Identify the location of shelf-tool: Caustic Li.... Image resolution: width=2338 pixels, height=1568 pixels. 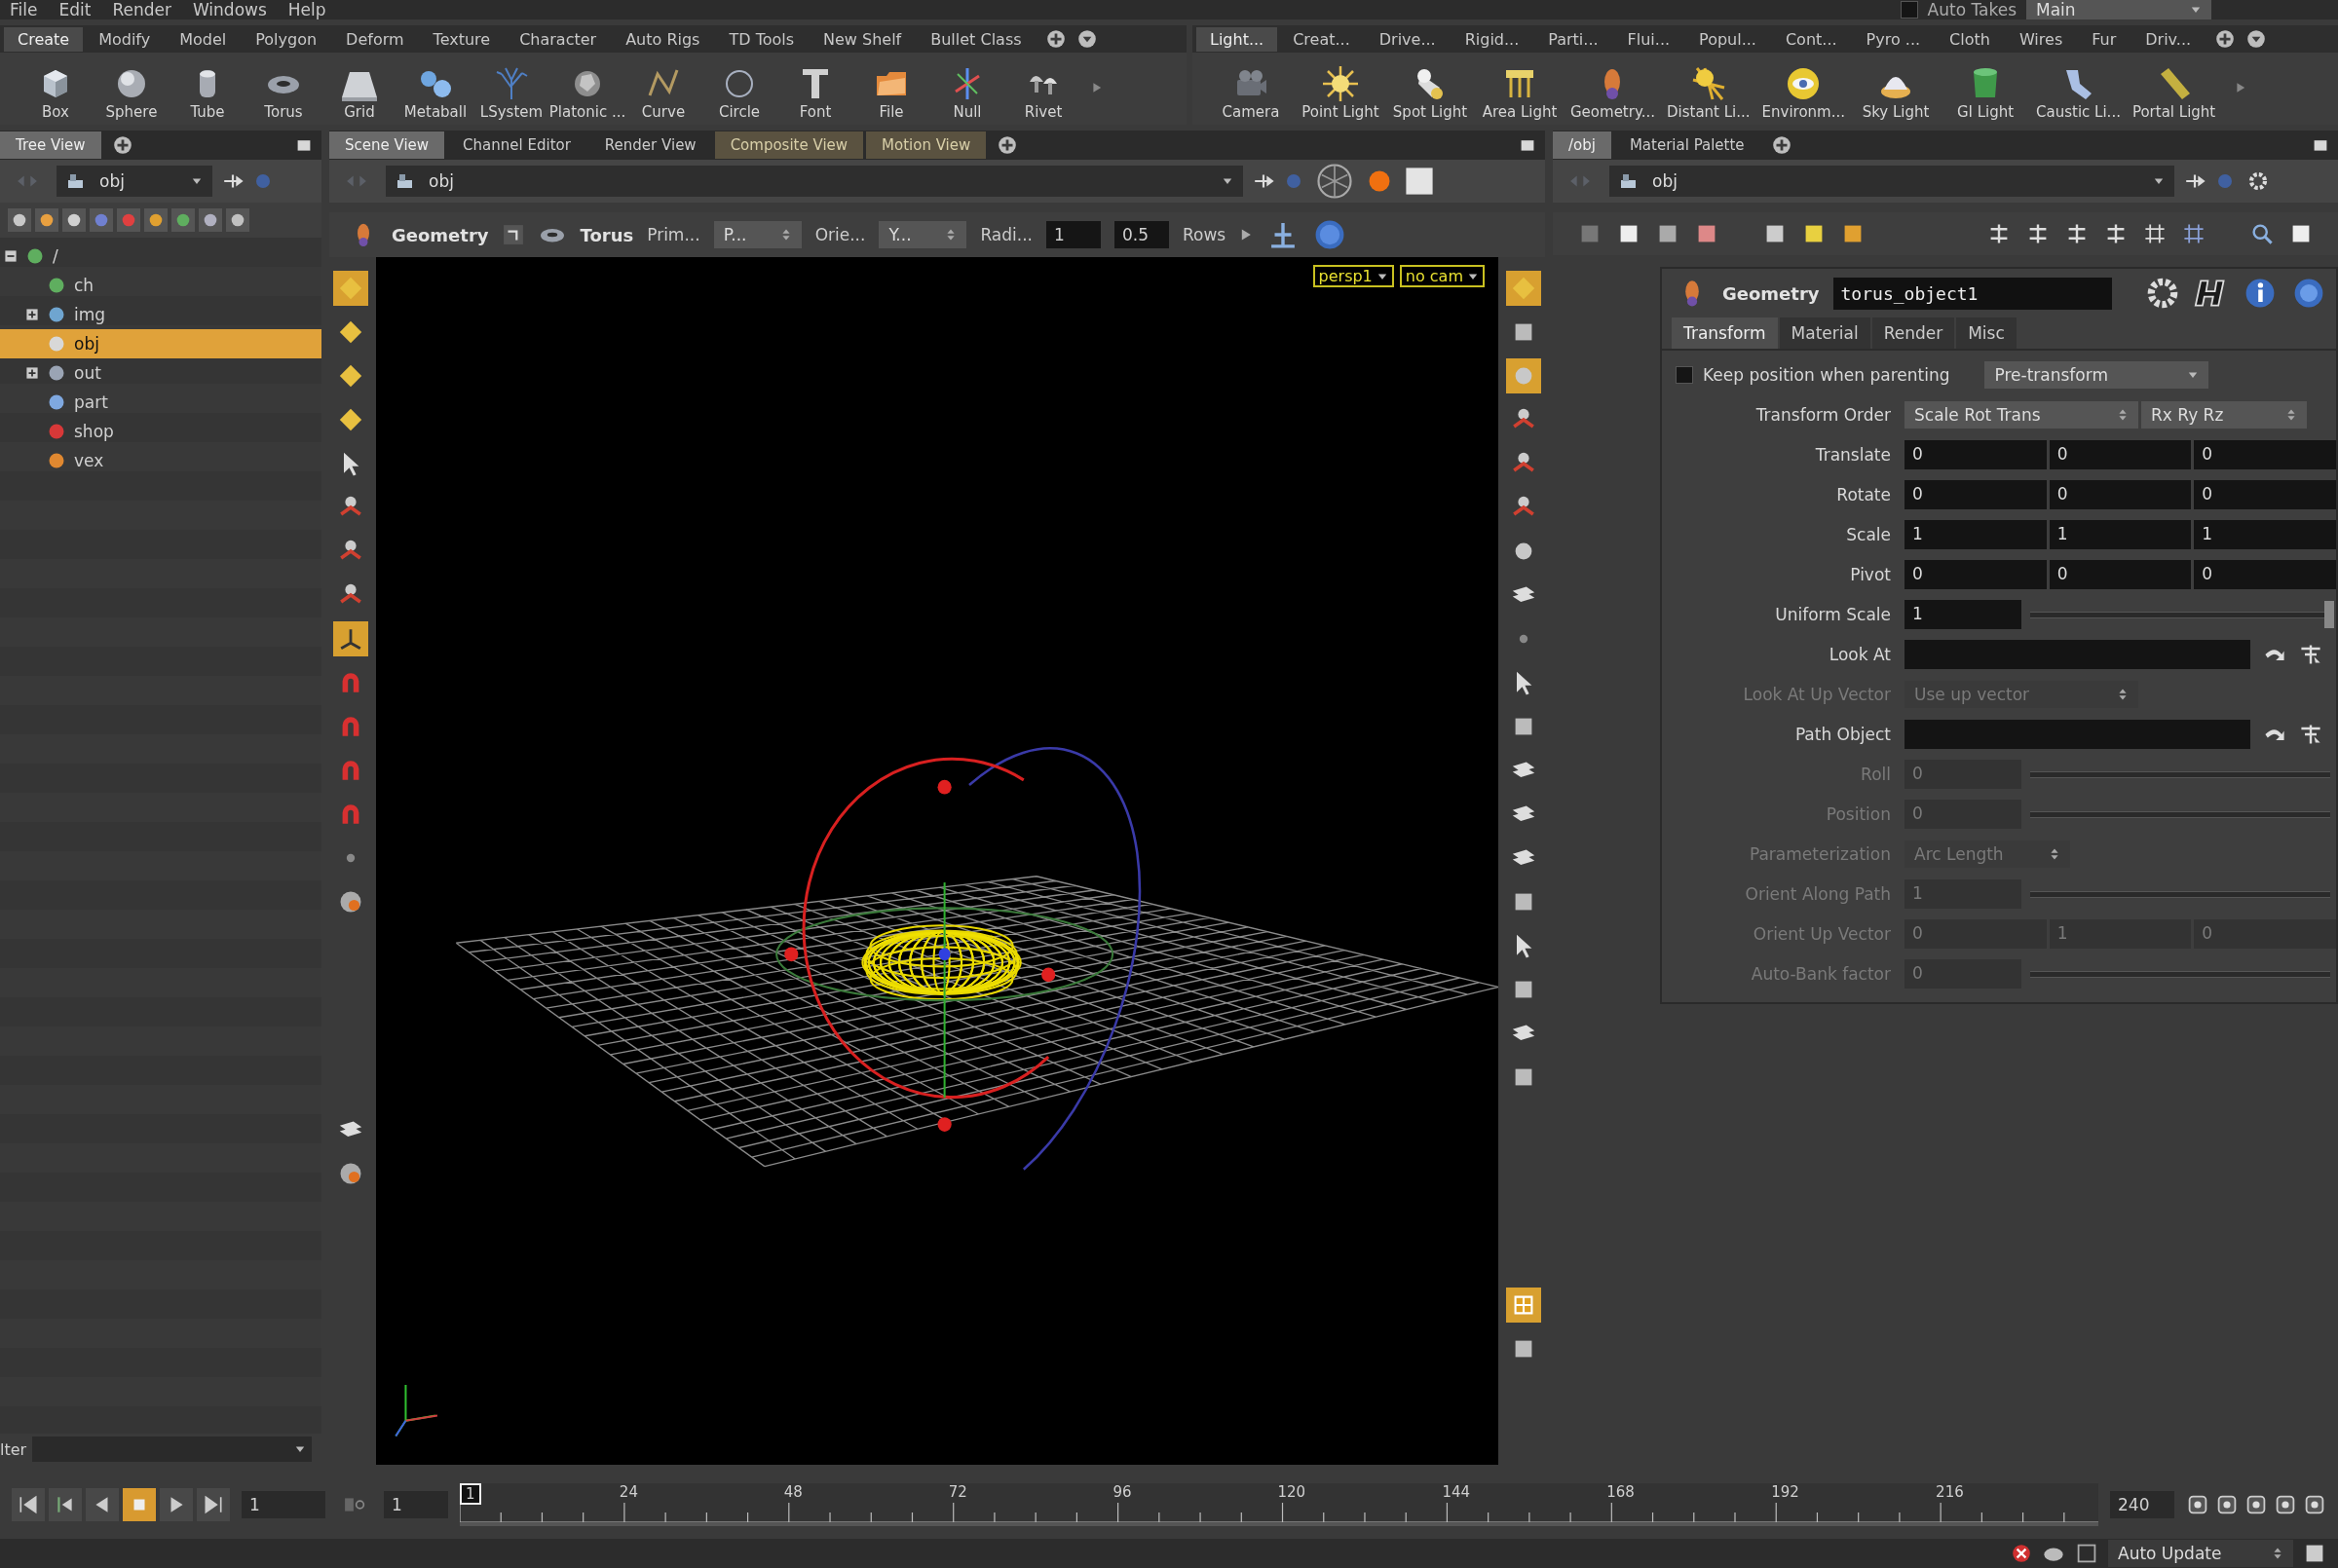
(2078, 94).